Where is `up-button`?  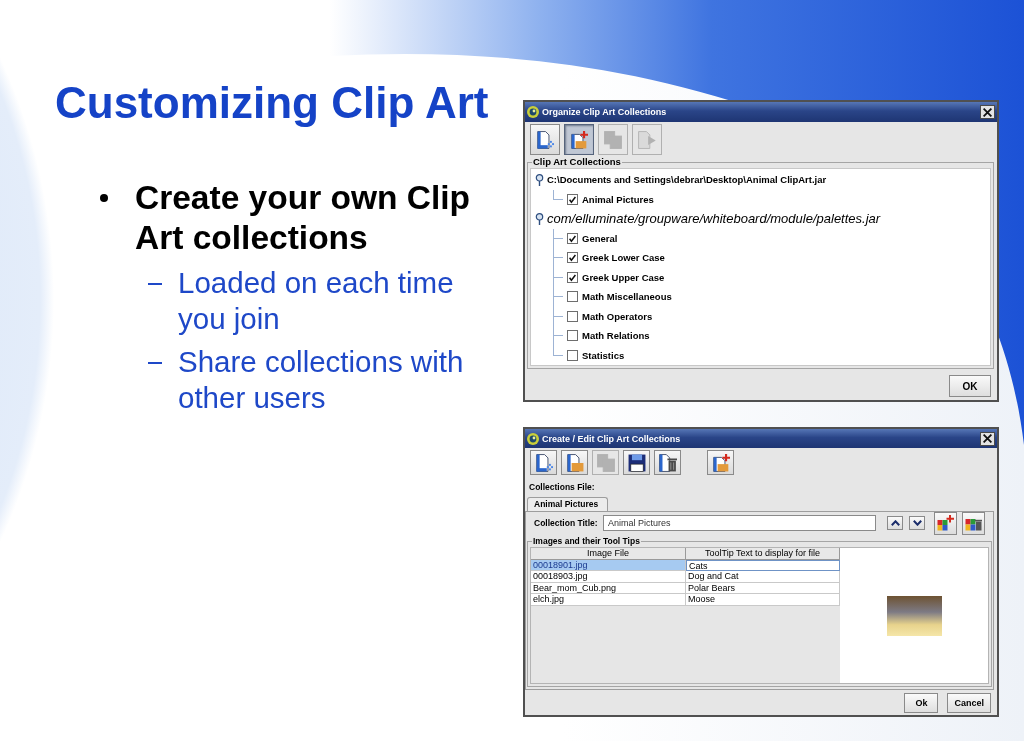
up-button is located at coordinates (895, 523).